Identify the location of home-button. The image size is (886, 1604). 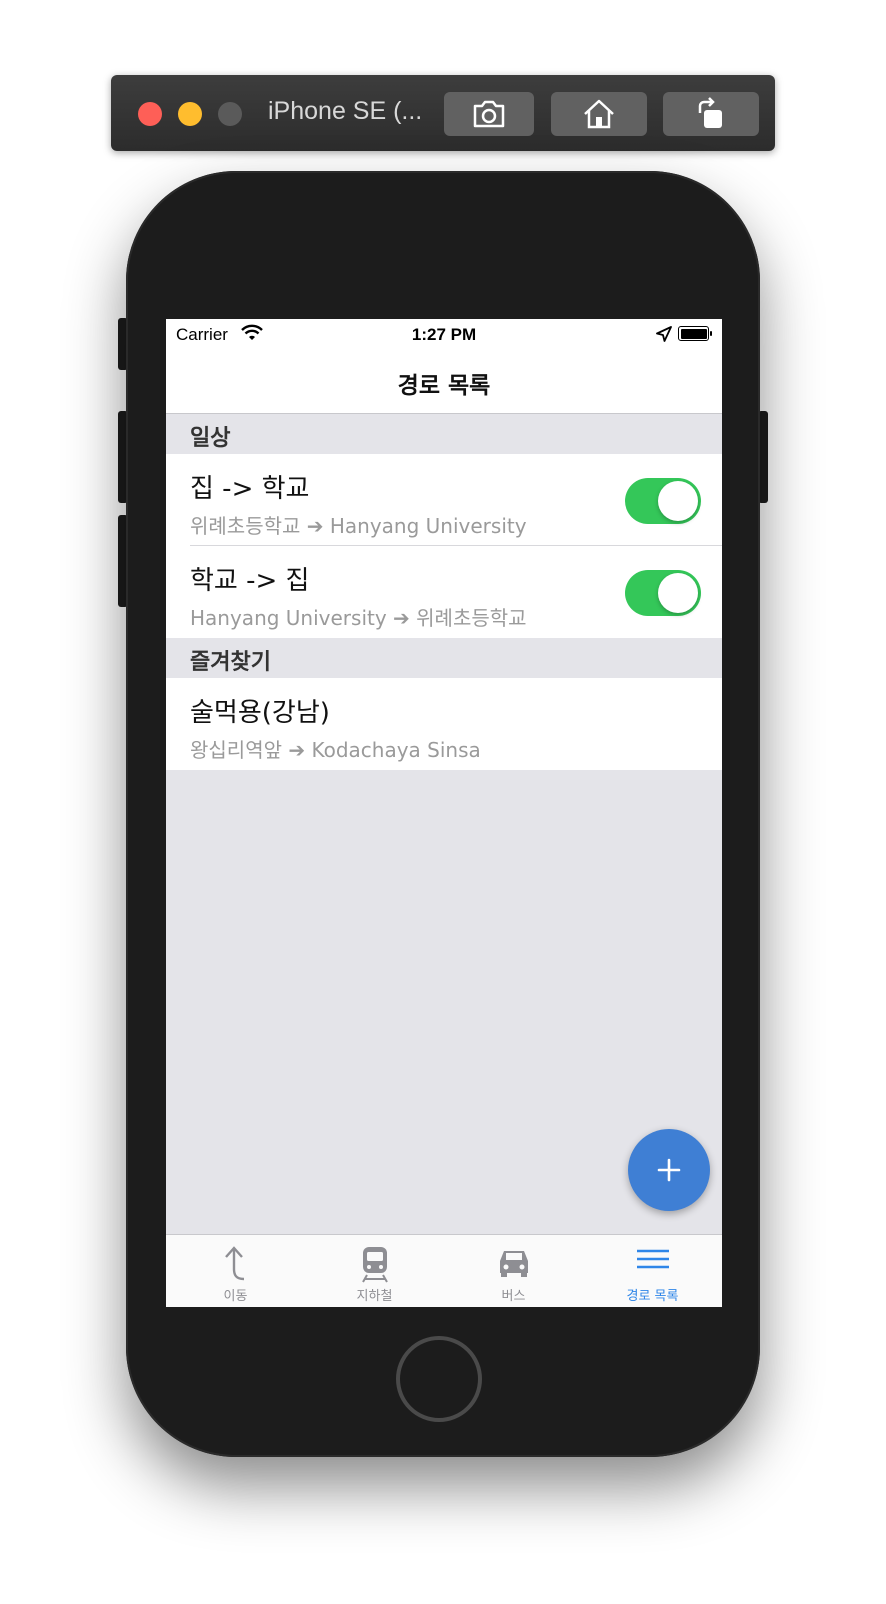
(599, 114).